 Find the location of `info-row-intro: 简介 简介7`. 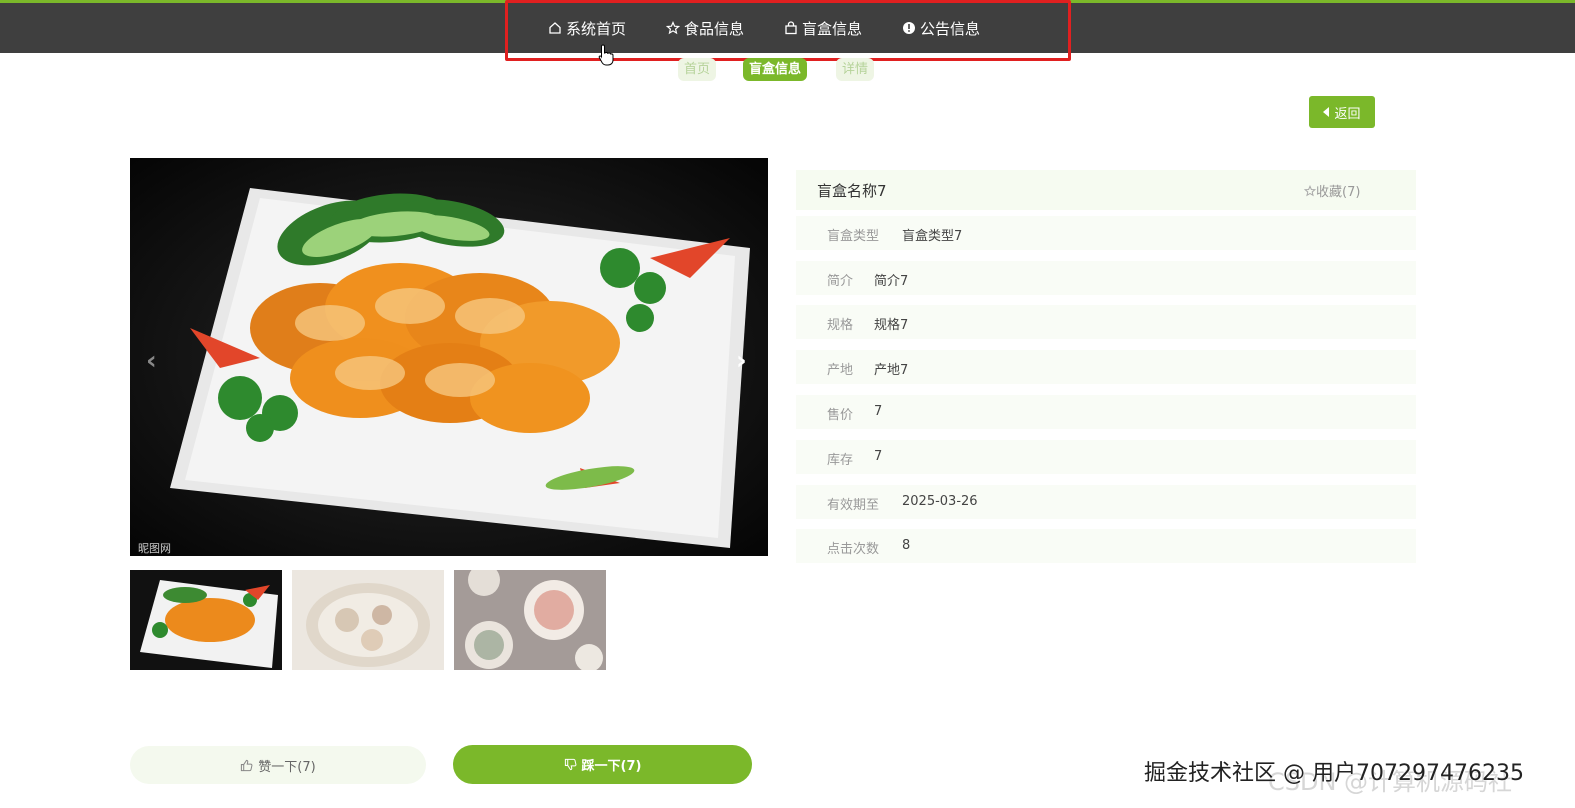

info-row-intro: 简介 简介7 is located at coordinates (1106, 278).